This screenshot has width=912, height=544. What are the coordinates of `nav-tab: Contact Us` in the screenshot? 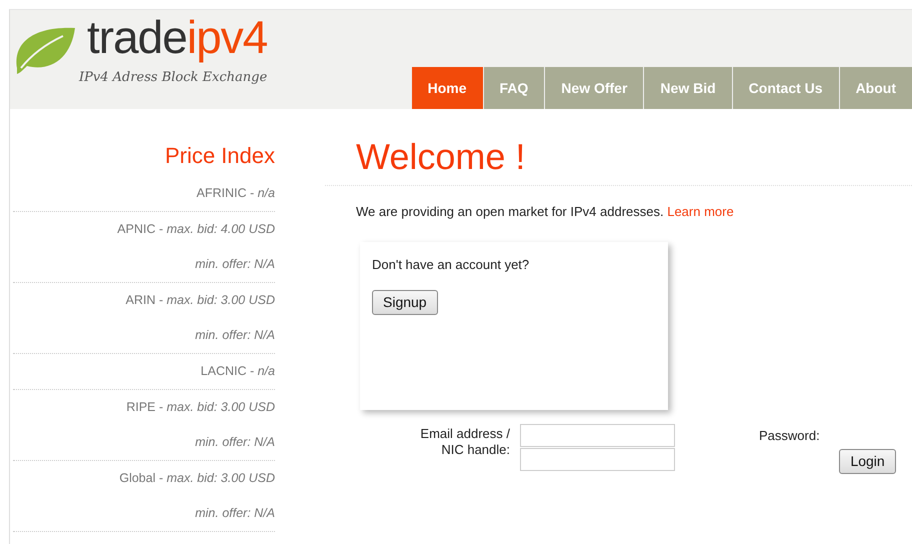 It's located at (785, 88).